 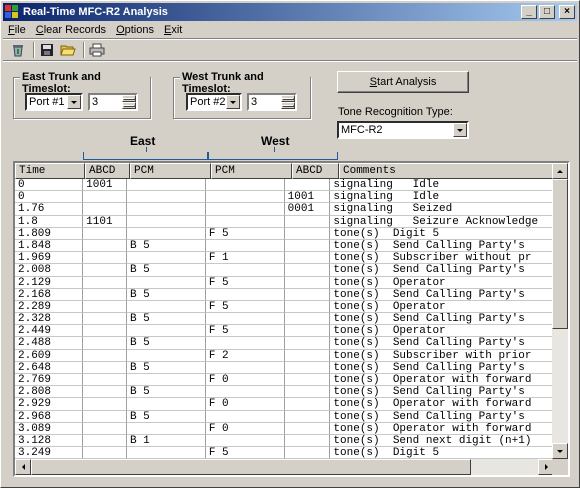 What do you see at coordinates (170, 171) in the screenshot?
I see `column-header-east-pcm: PCM` at bounding box center [170, 171].